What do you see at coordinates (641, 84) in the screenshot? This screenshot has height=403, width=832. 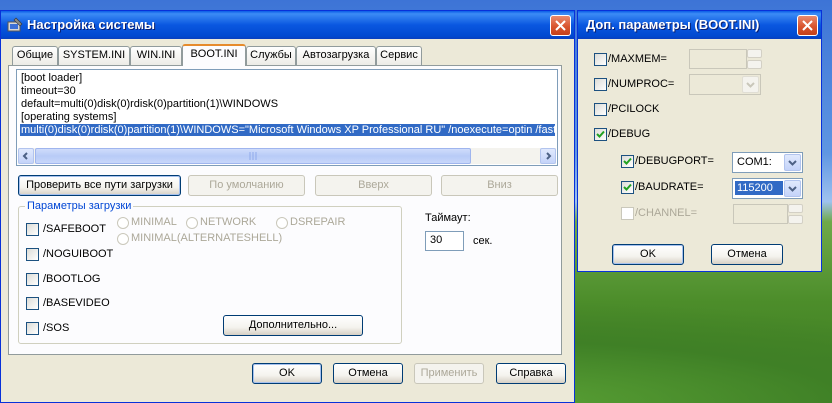 I see `numproc-label: /NUMPROC=` at bounding box center [641, 84].